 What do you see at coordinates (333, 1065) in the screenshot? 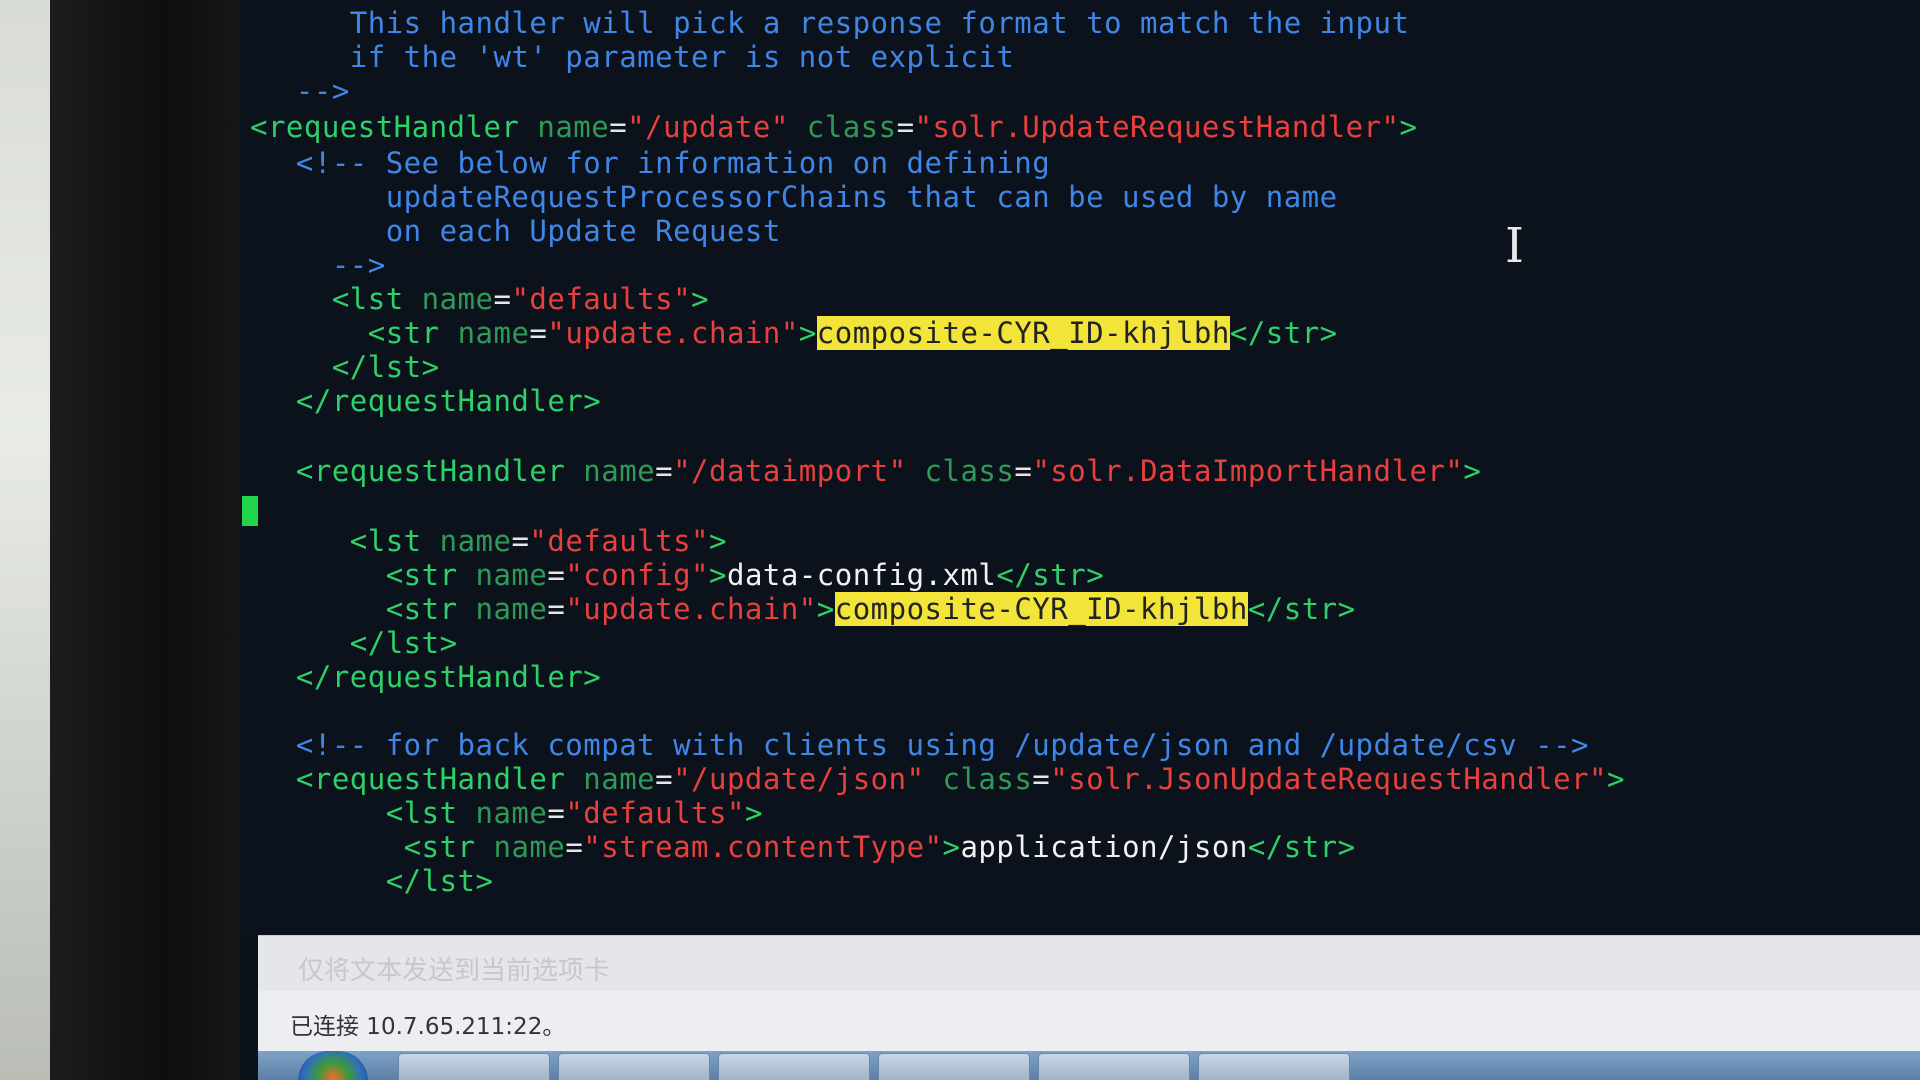
I see `start-button-icon` at bounding box center [333, 1065].